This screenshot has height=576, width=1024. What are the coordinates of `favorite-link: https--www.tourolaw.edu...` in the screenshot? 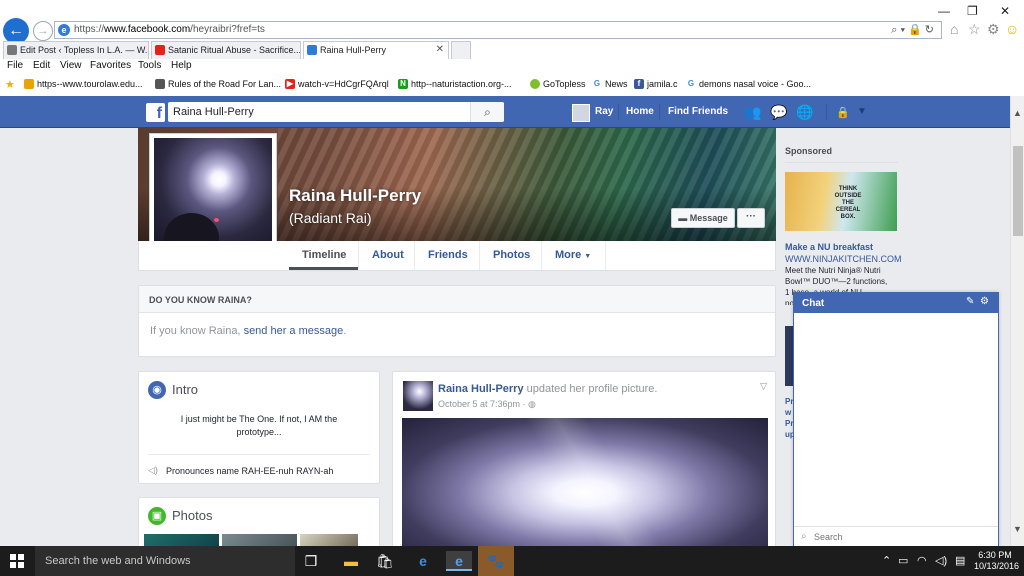 It's located at (83, 84).